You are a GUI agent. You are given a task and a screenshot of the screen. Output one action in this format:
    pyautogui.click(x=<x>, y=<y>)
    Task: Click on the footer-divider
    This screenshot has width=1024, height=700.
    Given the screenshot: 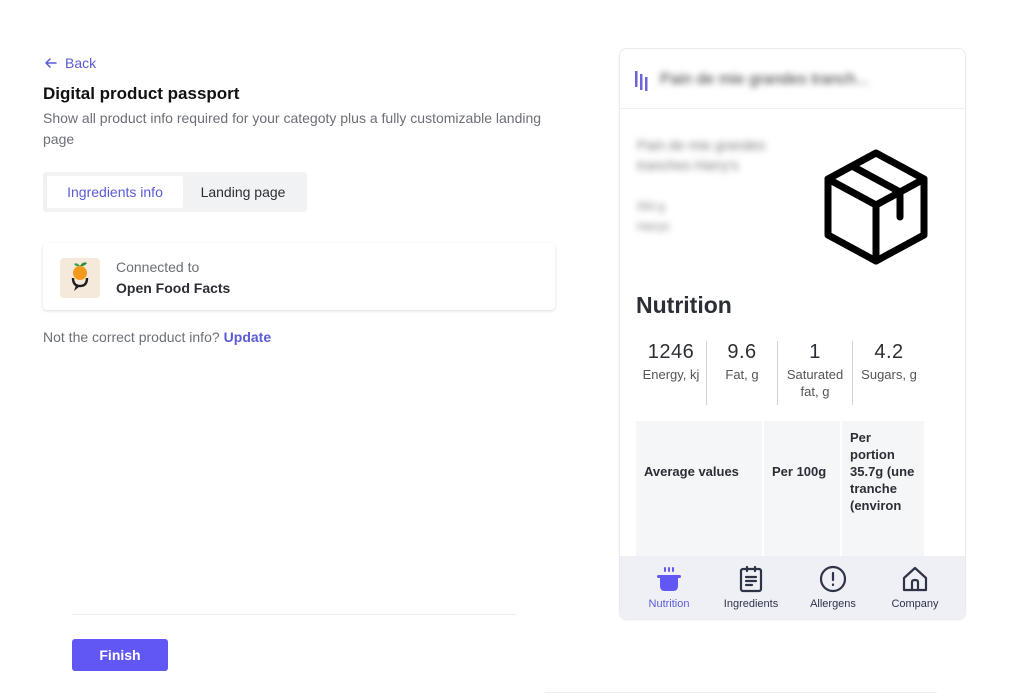 What is the action you would take?
    pyautogui.click(x=294, y=614)
    